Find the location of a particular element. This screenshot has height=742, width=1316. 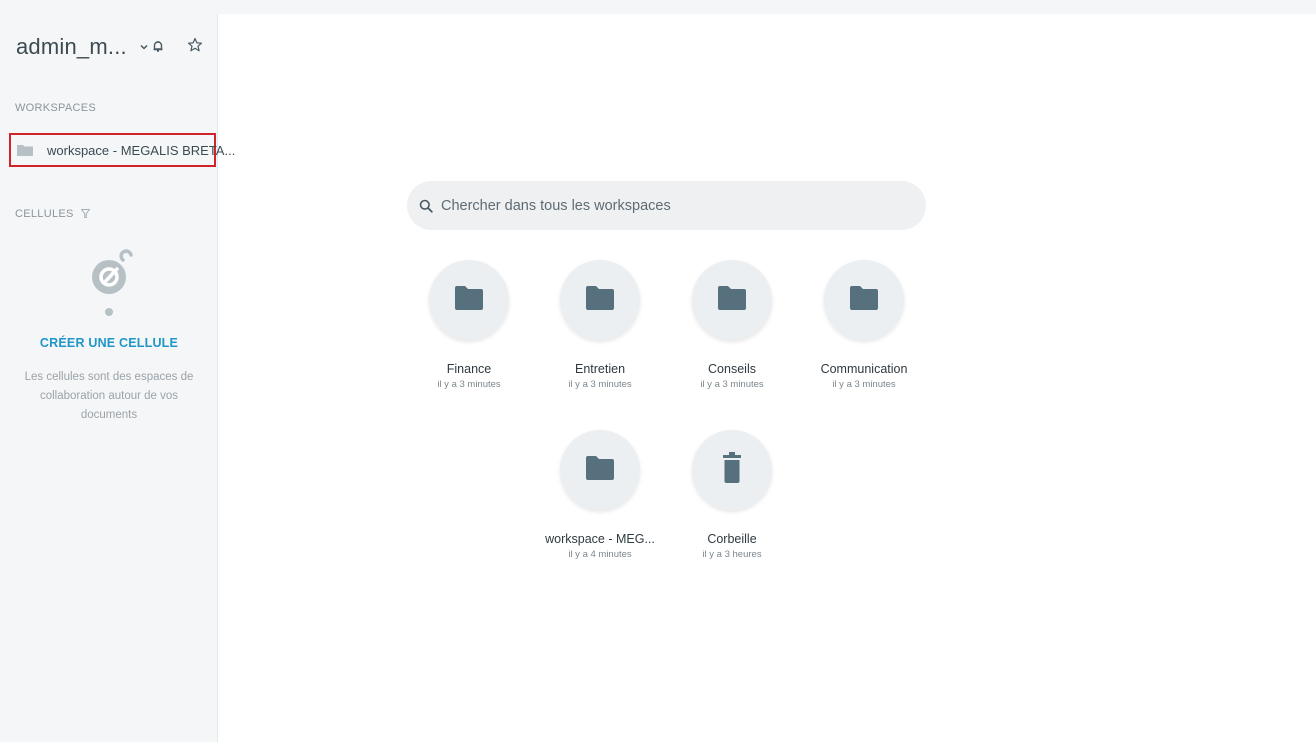

cells-heading: CELLULES is located at coordinates (53, 214).